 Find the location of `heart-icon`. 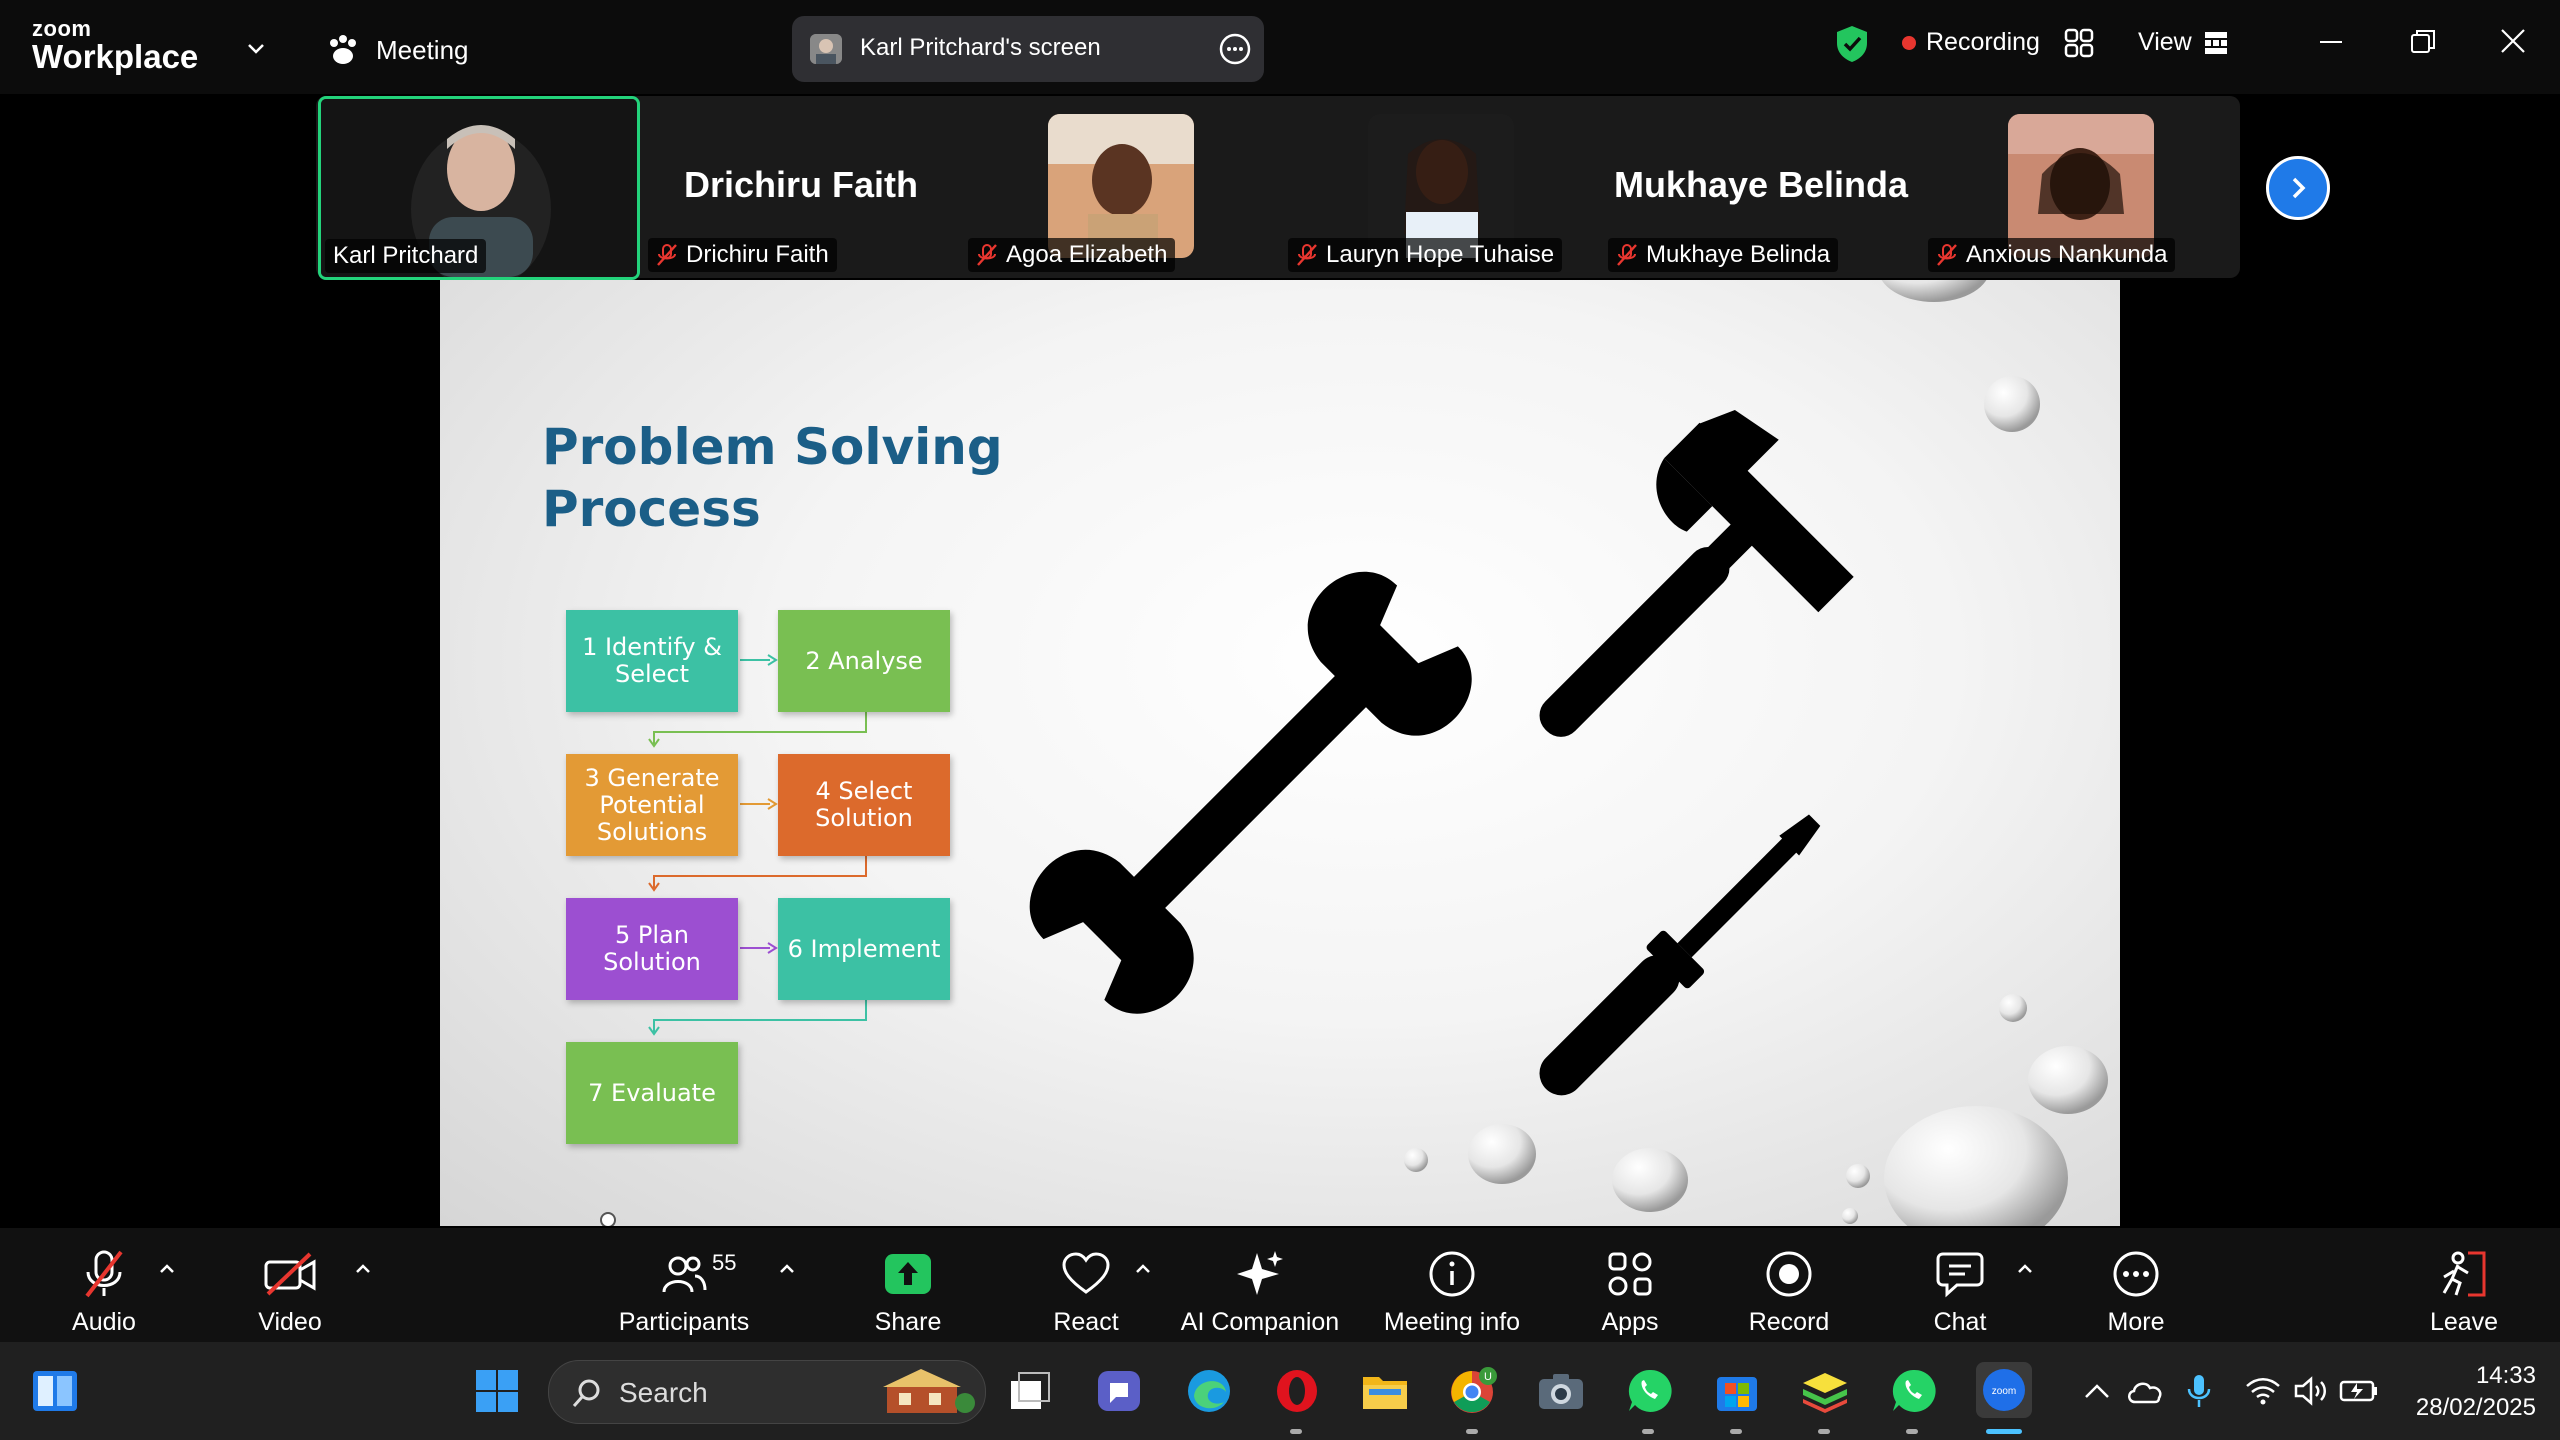

heart-icon is located at coordinates (1086, 1274).